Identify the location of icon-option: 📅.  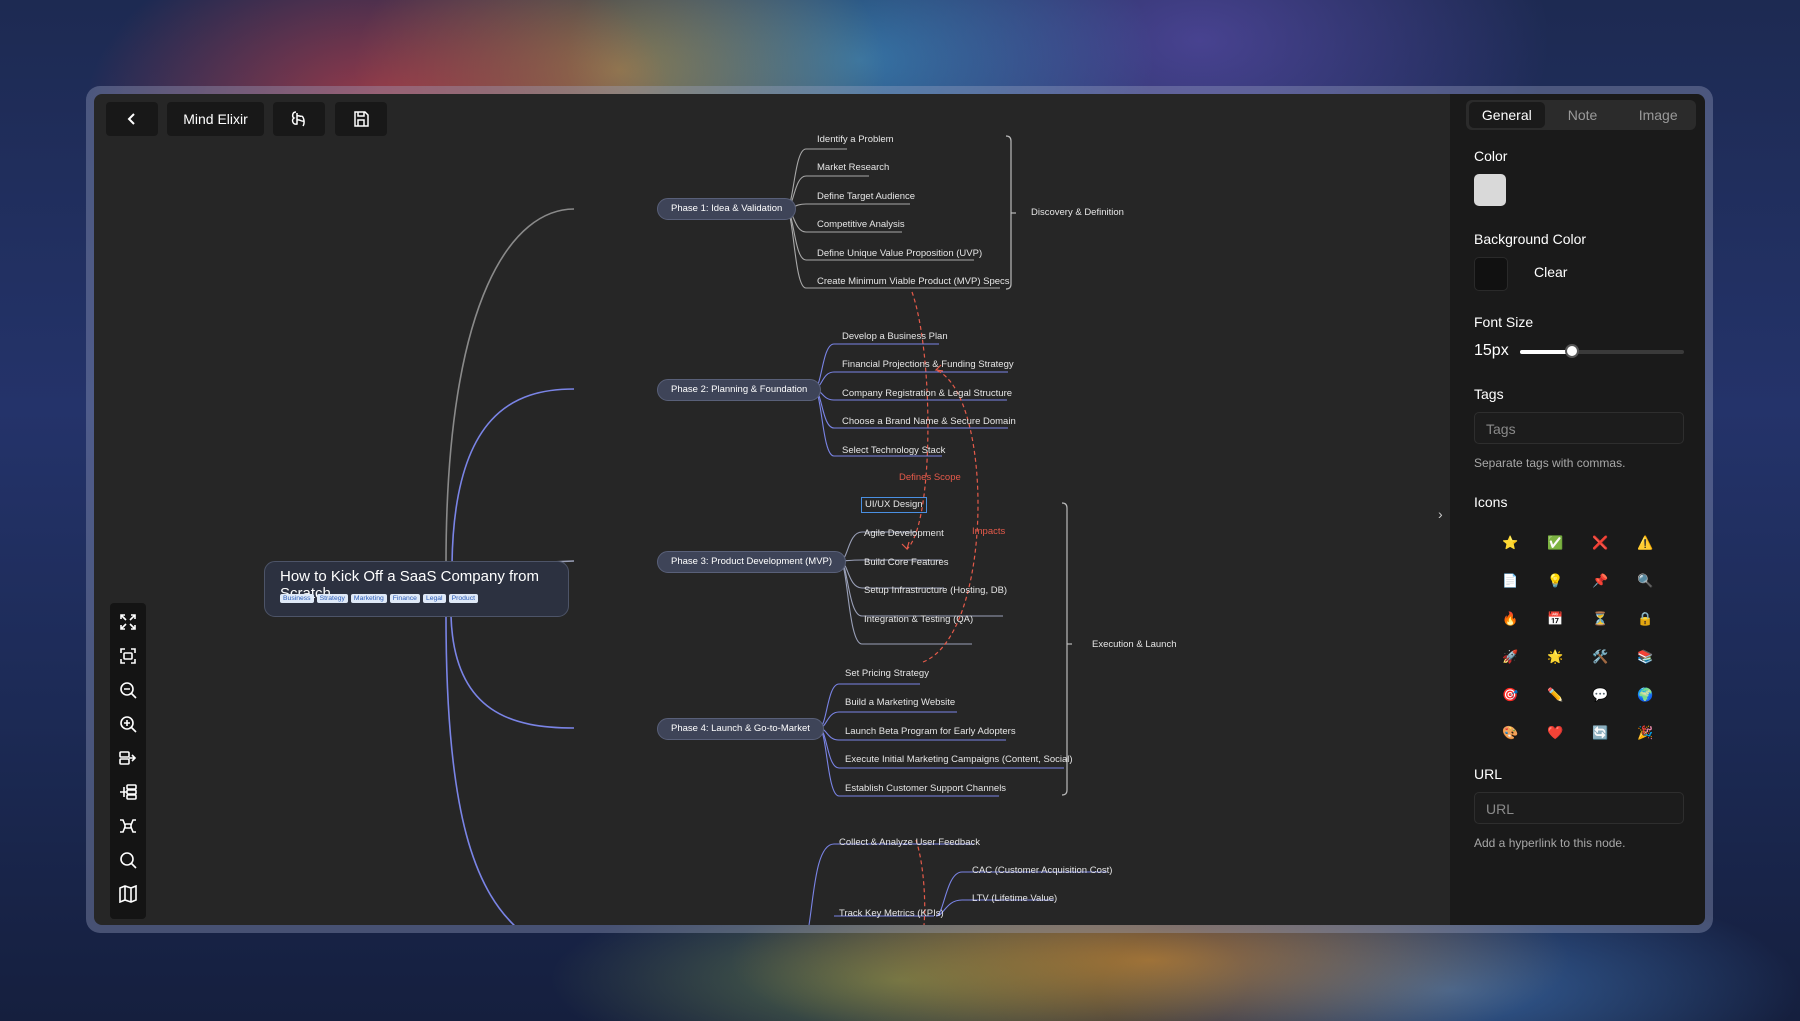
(1555, 619).